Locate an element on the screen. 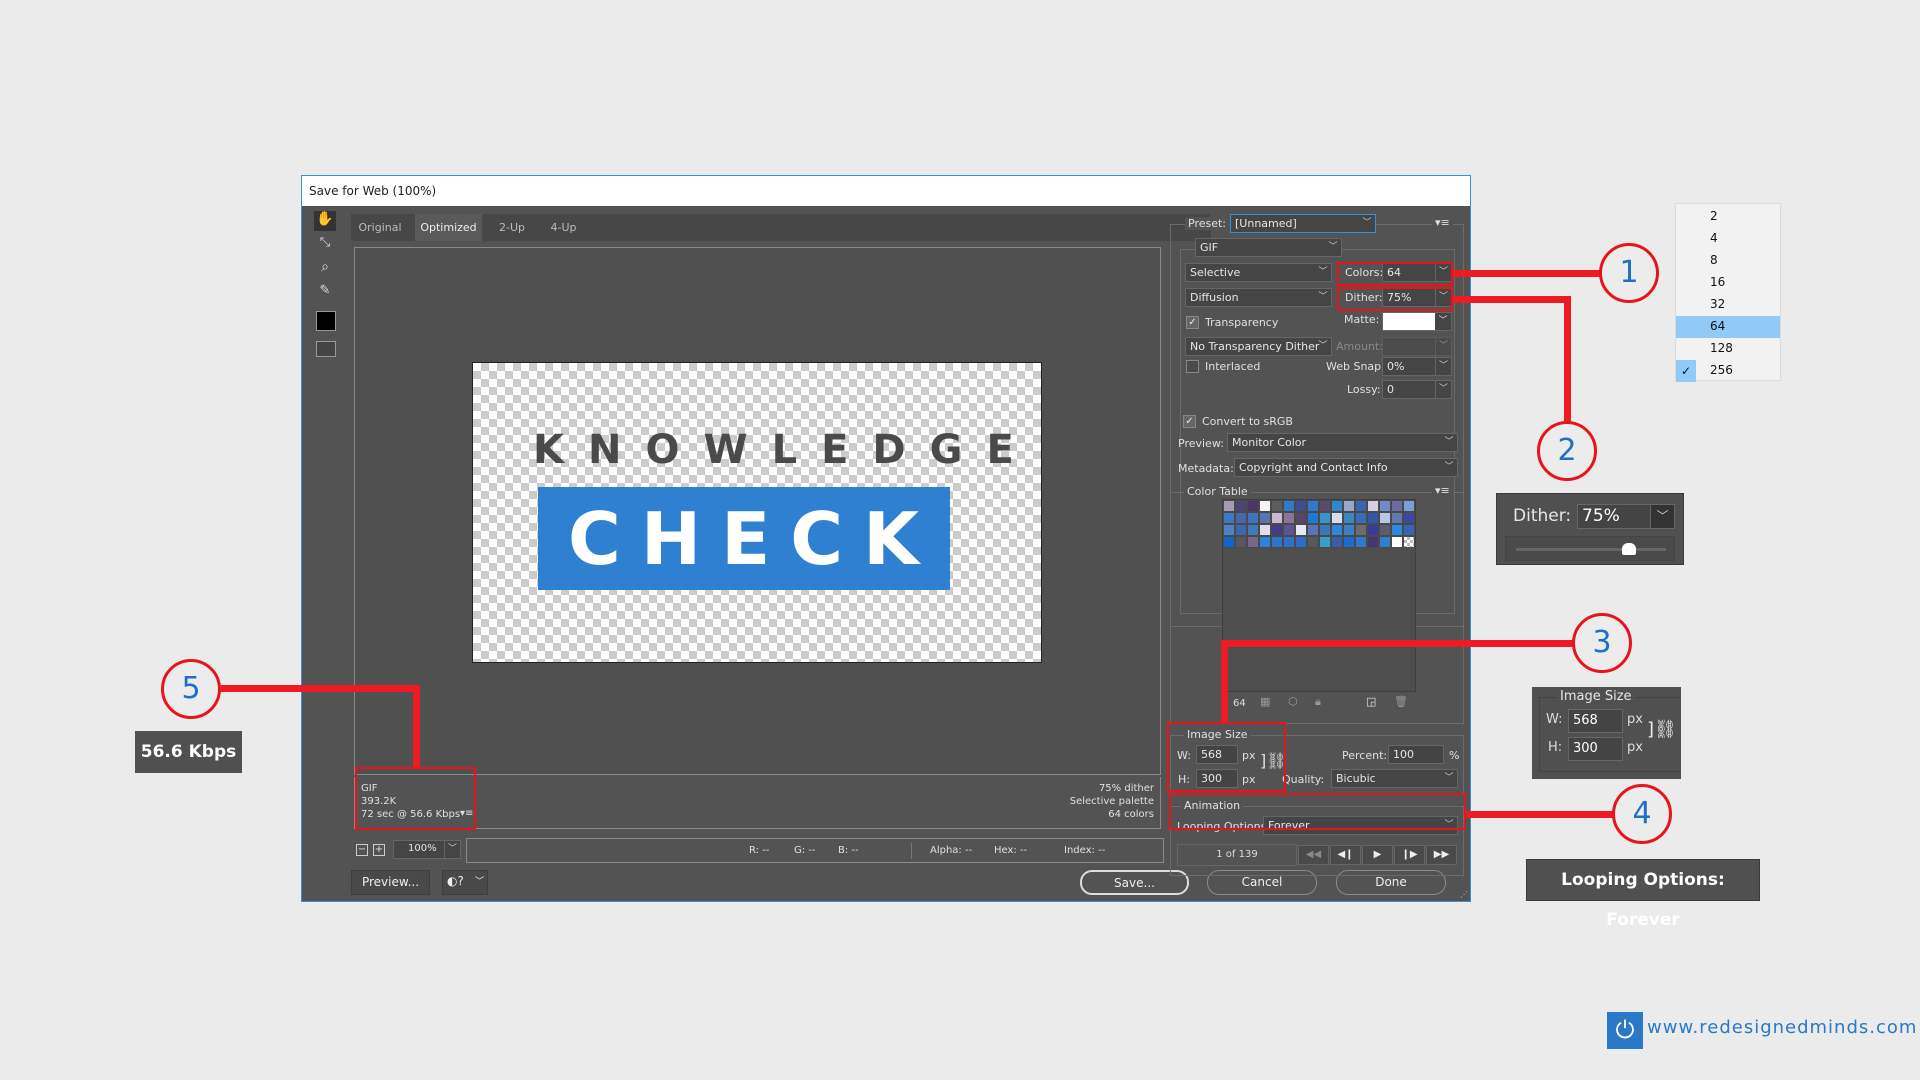 Image resolution: width=1920 pixels, height=1080 pixels. first-frame-button: ◀◀ is located at coordinates (1313, 855).